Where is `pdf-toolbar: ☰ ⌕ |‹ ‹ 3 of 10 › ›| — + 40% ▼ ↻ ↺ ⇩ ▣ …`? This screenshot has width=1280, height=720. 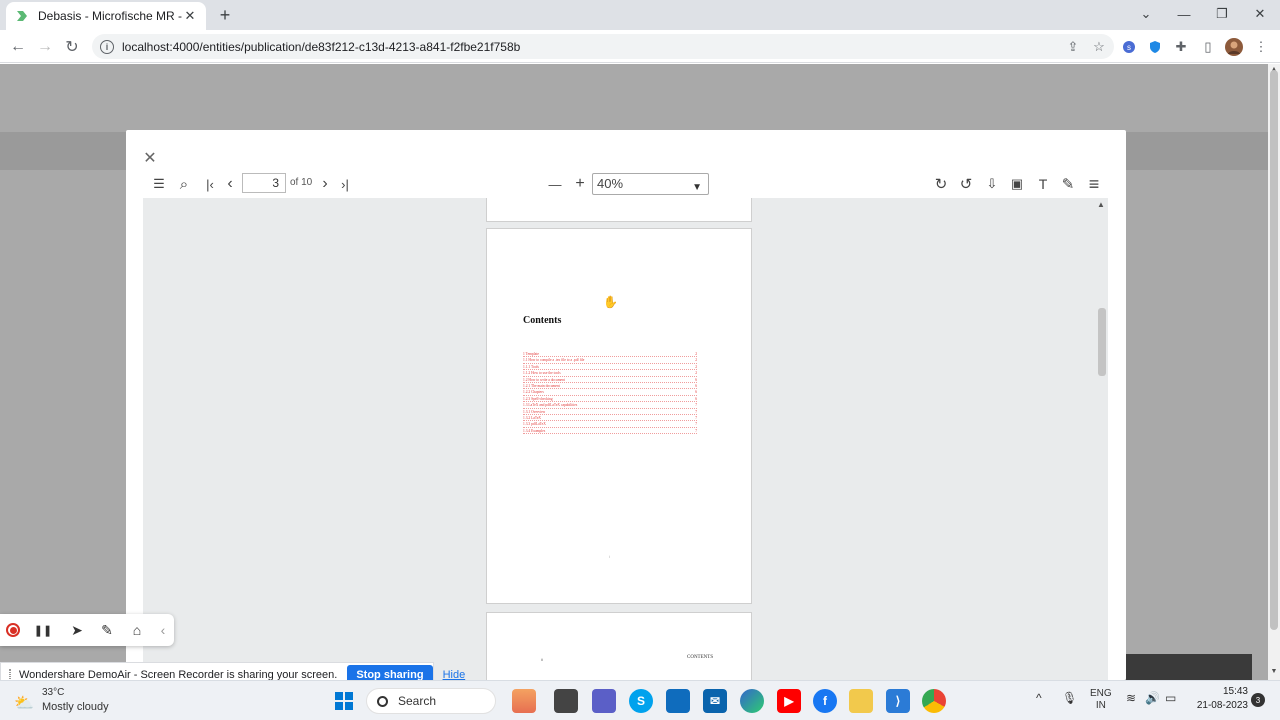 pdf-toolbar: ☰ ⌕ |‹ ‹ 3 of 10 › ›| — + 40% ▼ ↻ ↺ ⇩ ▣ … is located at coordinates (626, 184).